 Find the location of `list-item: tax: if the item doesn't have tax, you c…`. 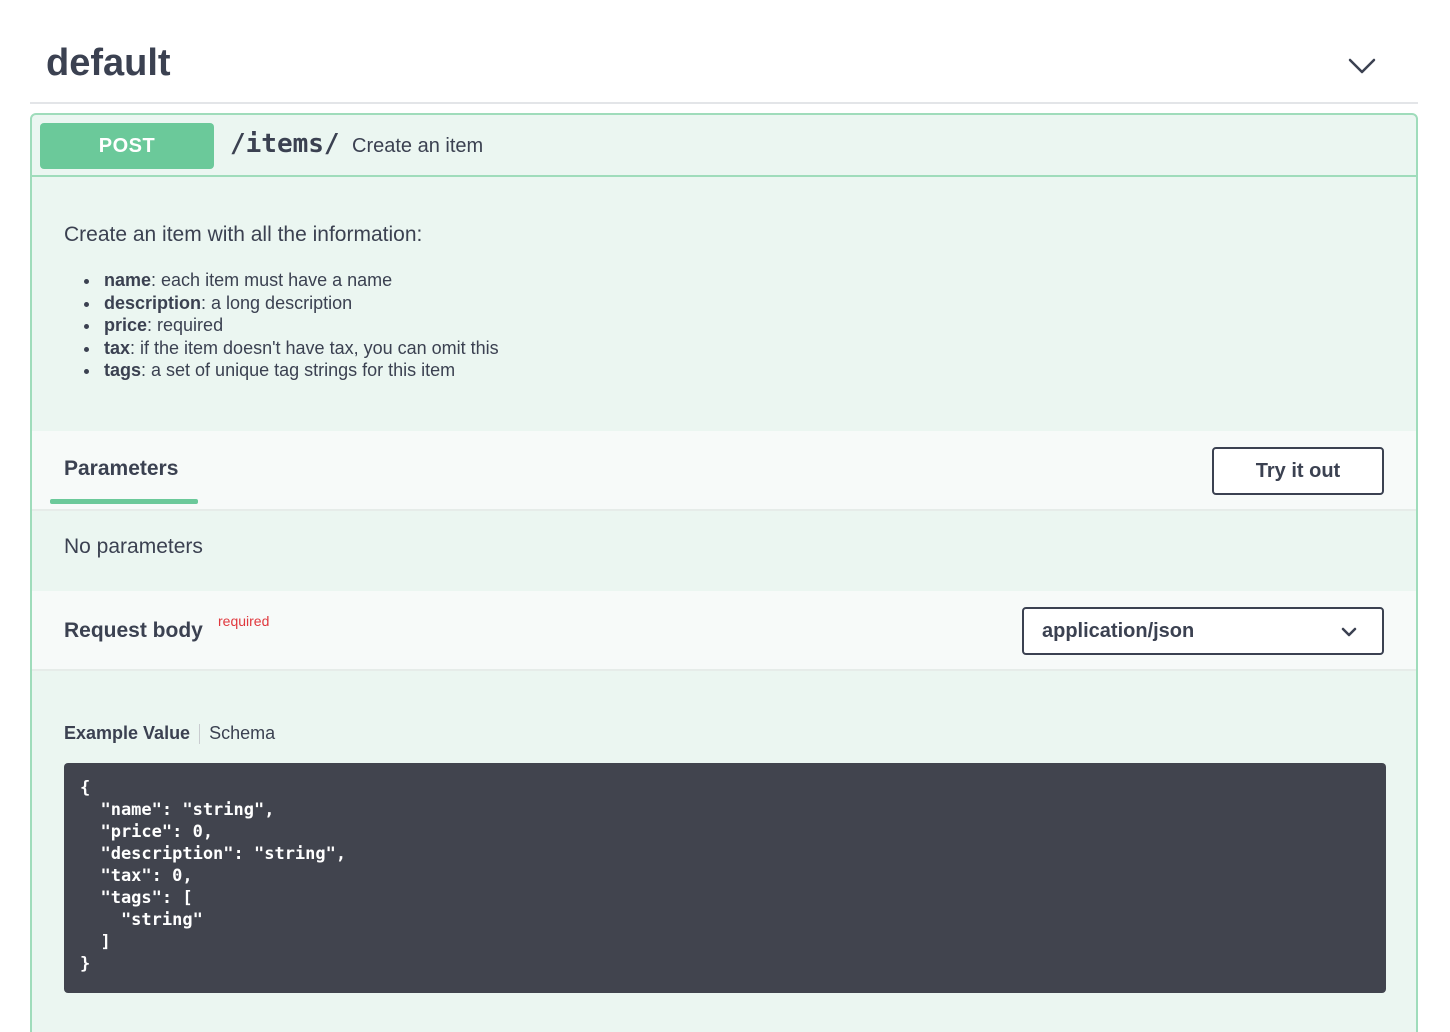

list-item: tax: if the item doesn't have tax, you c… is located at coordinates (724, 348).